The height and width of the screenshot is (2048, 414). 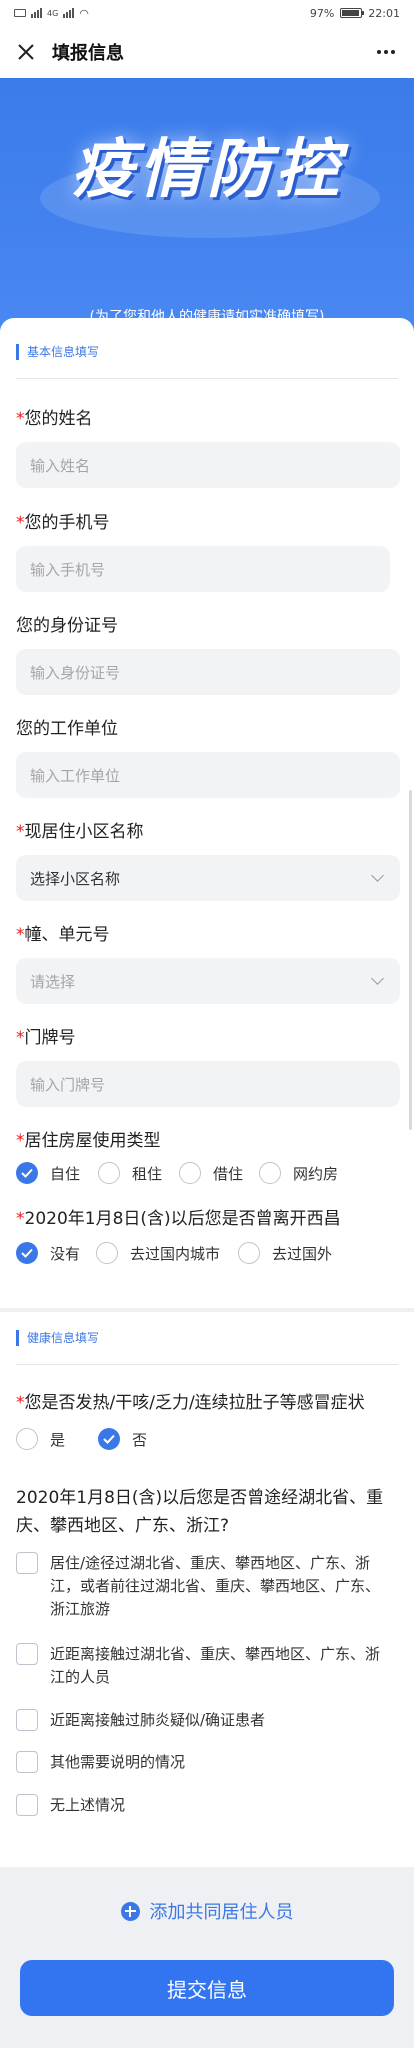 What do you see at coordinates (316, 1173) in the screenshot?
I see `option-label: 网约房` at bounding box center [316, 1173].